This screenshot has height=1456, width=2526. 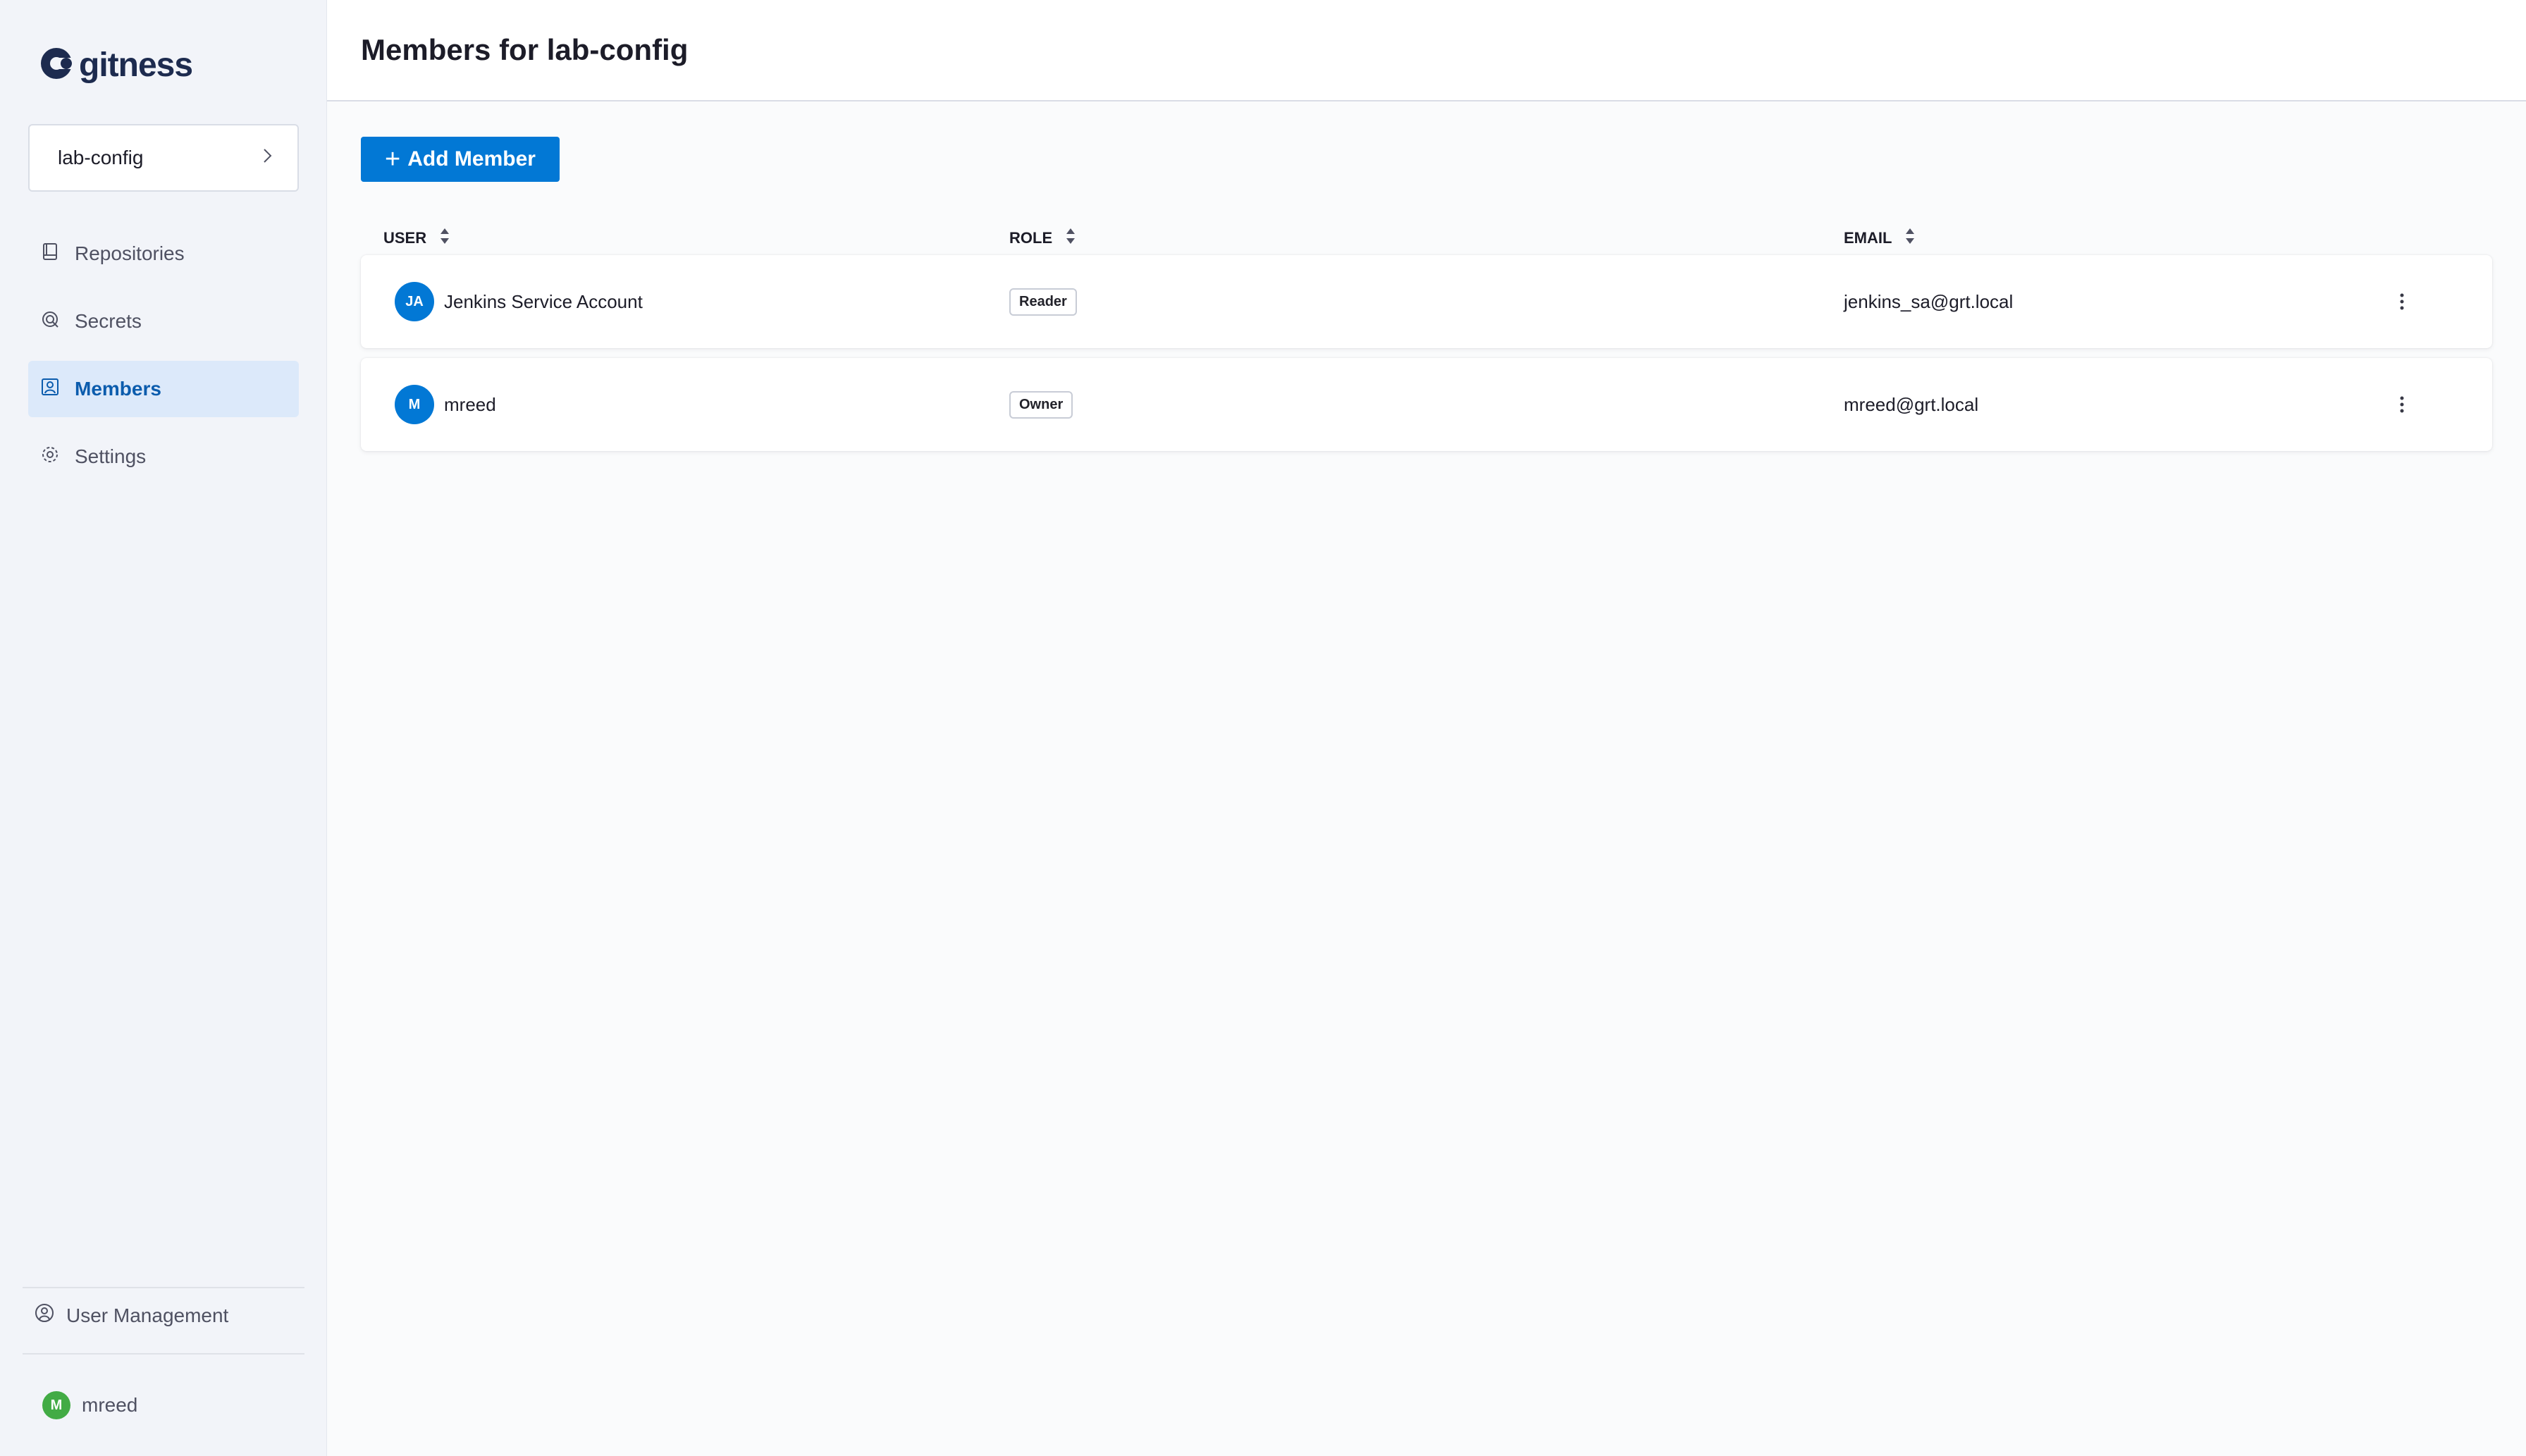 What do you see at coordinates (393, 159) in the screenshot?
I see `plus-icon: +` at bounding box center [393, 159].